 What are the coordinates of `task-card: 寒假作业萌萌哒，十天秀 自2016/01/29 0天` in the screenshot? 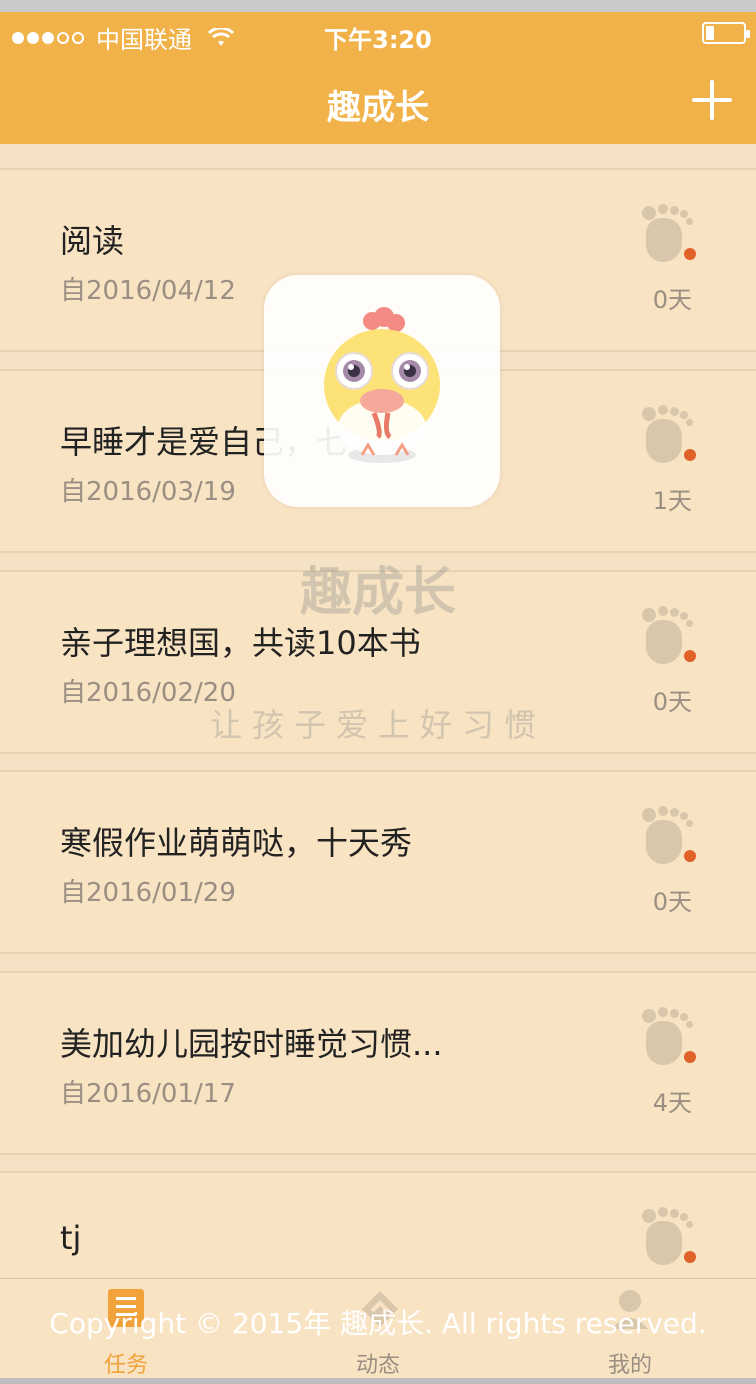 It's located at (378, 862).